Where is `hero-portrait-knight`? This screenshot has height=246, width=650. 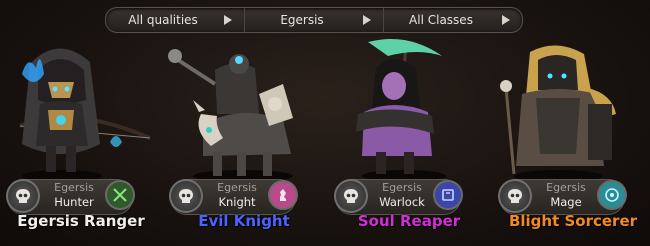 hero-portrait-knight is located at coordinates (230, 115).